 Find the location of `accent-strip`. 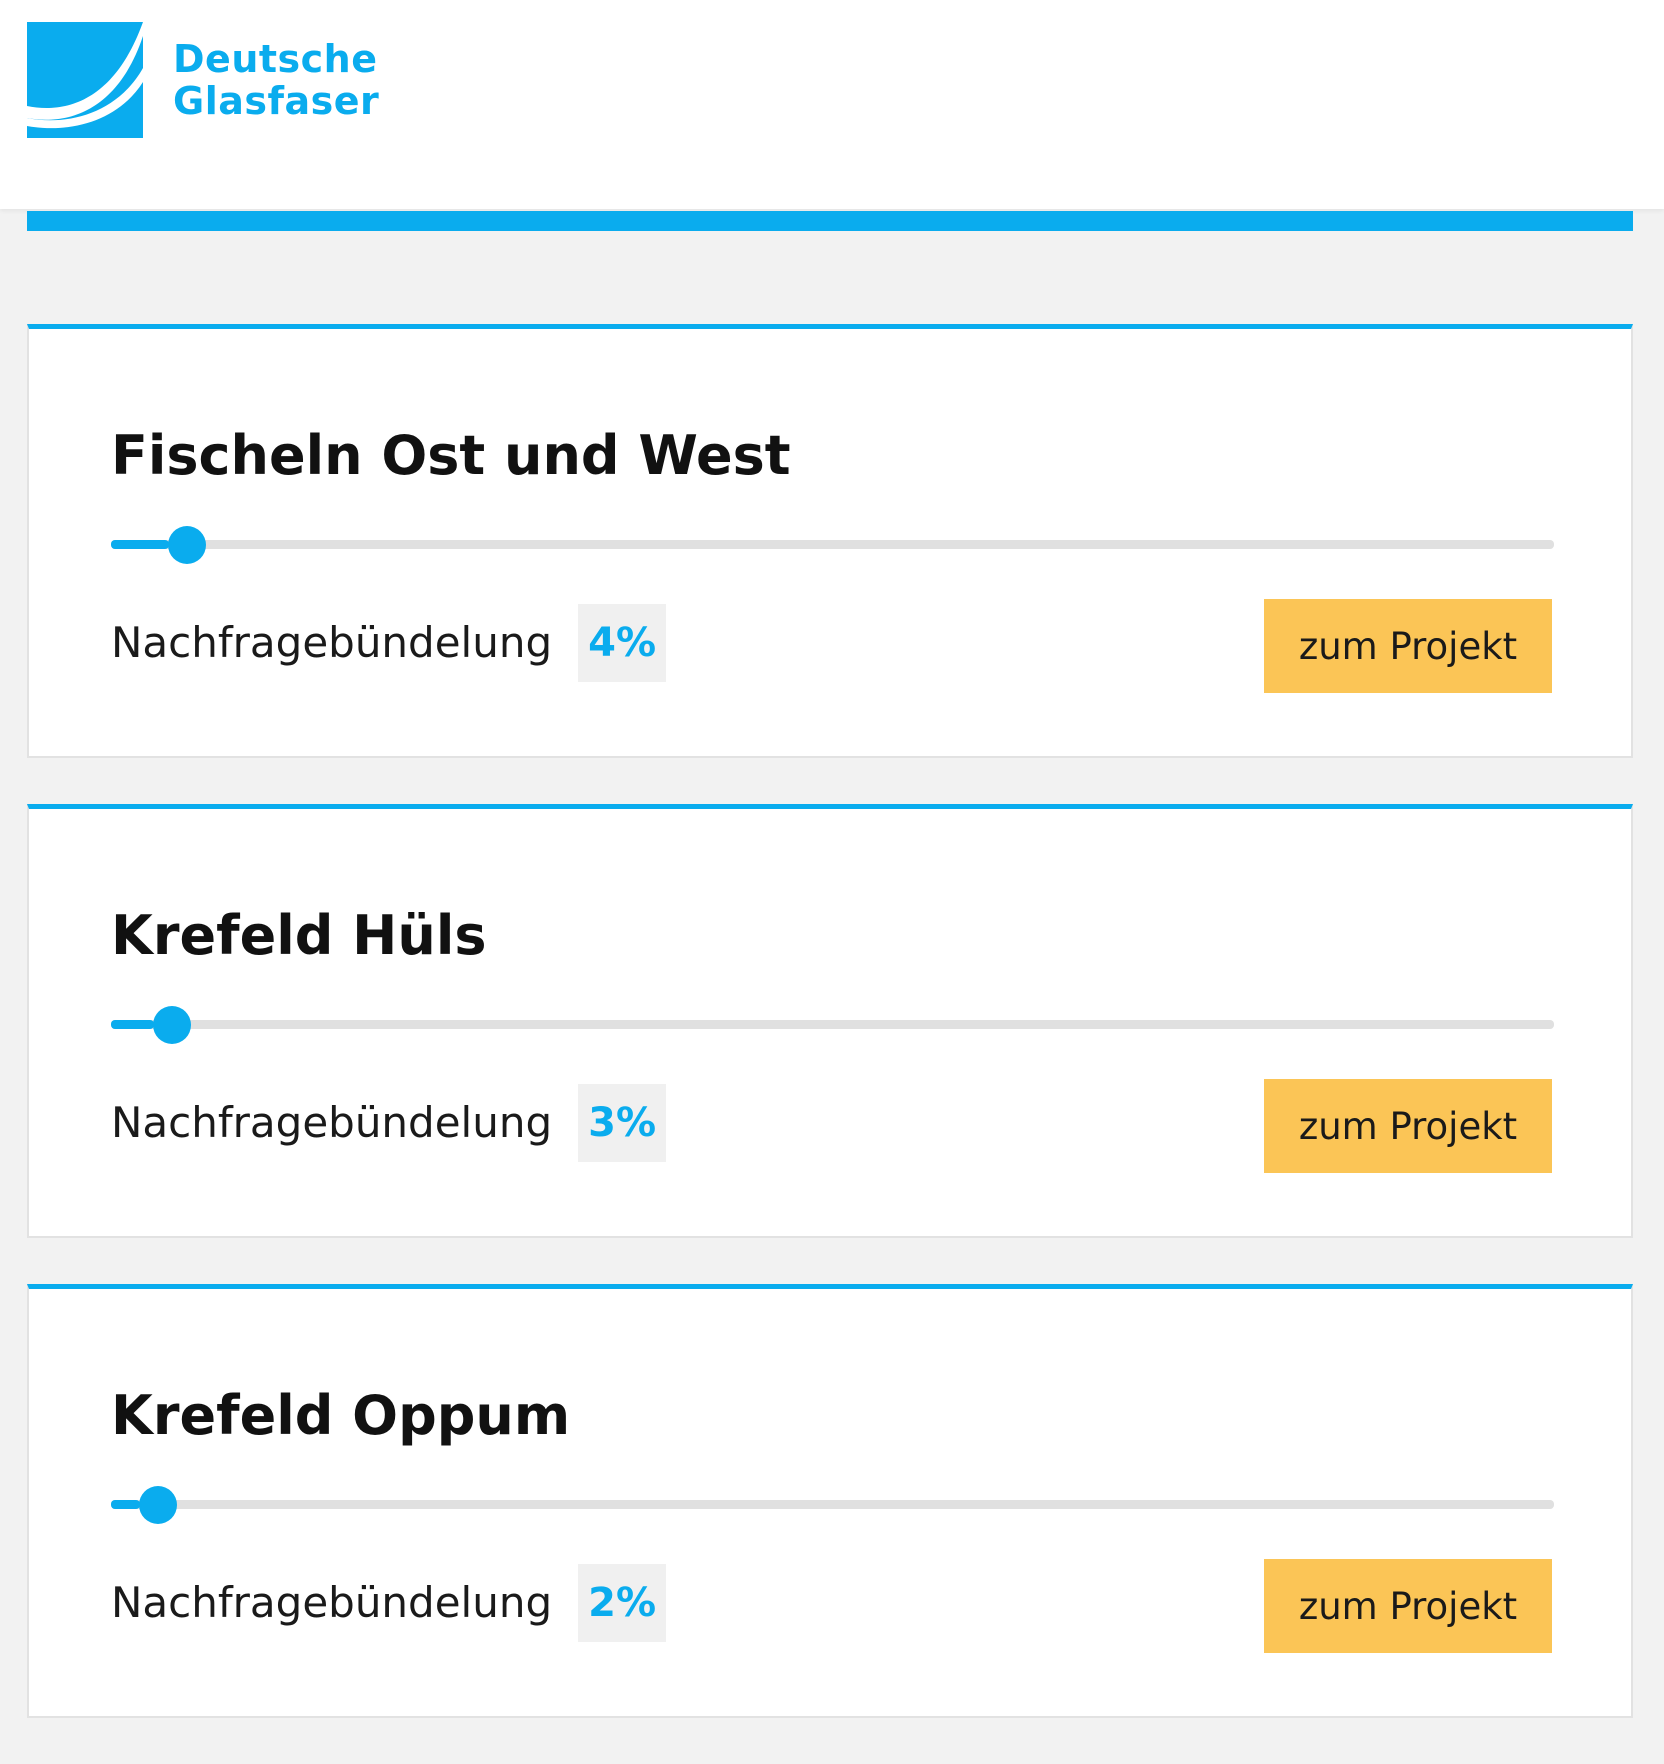

accent-strip is located at coordinates (830, 221).